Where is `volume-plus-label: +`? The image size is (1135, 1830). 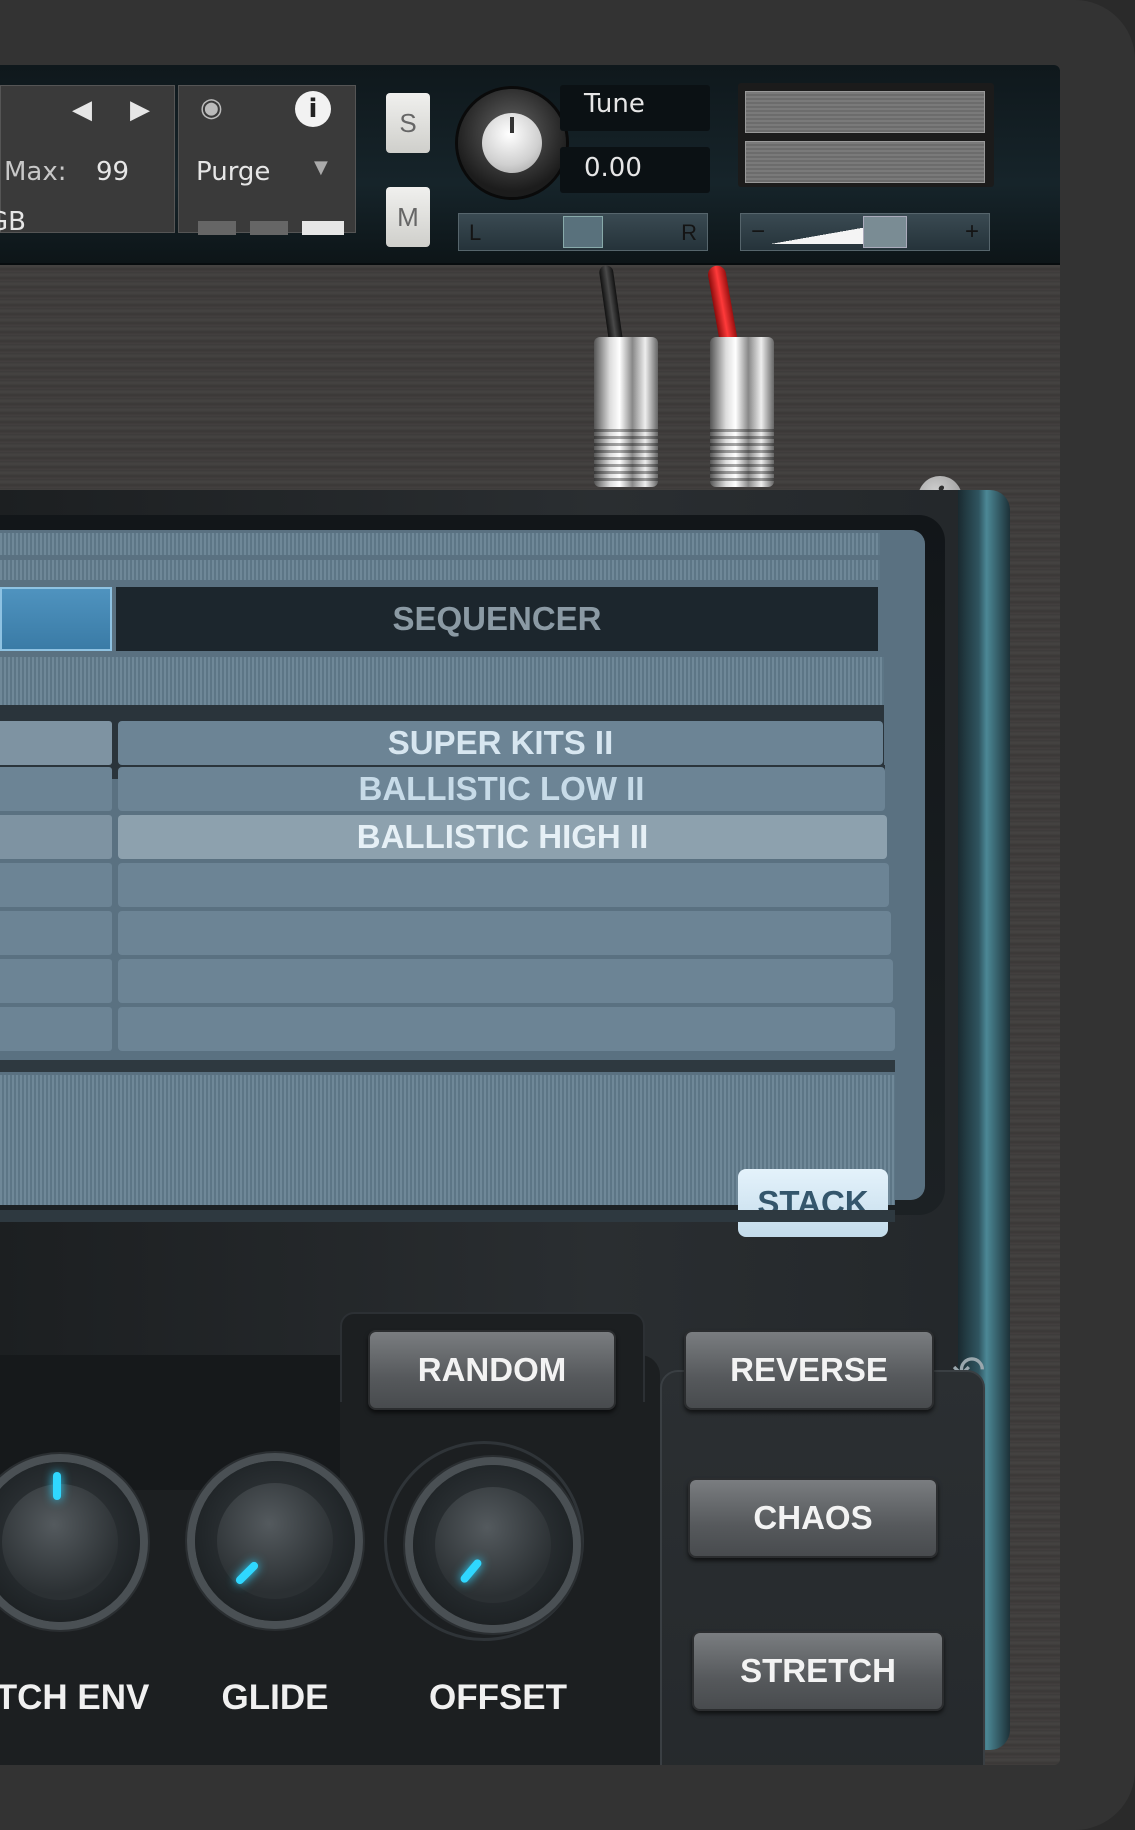 volume-plus-label: + is located at coordinates (971, 231).